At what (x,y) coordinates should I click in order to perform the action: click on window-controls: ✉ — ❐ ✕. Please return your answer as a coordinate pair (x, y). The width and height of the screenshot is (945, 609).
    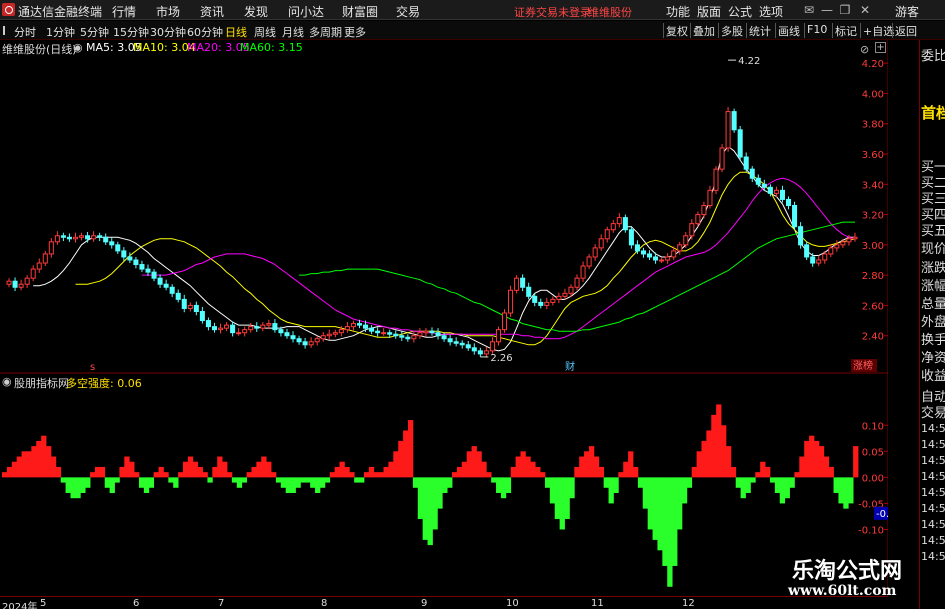
    Looking at the image, I should click on (846, 10).